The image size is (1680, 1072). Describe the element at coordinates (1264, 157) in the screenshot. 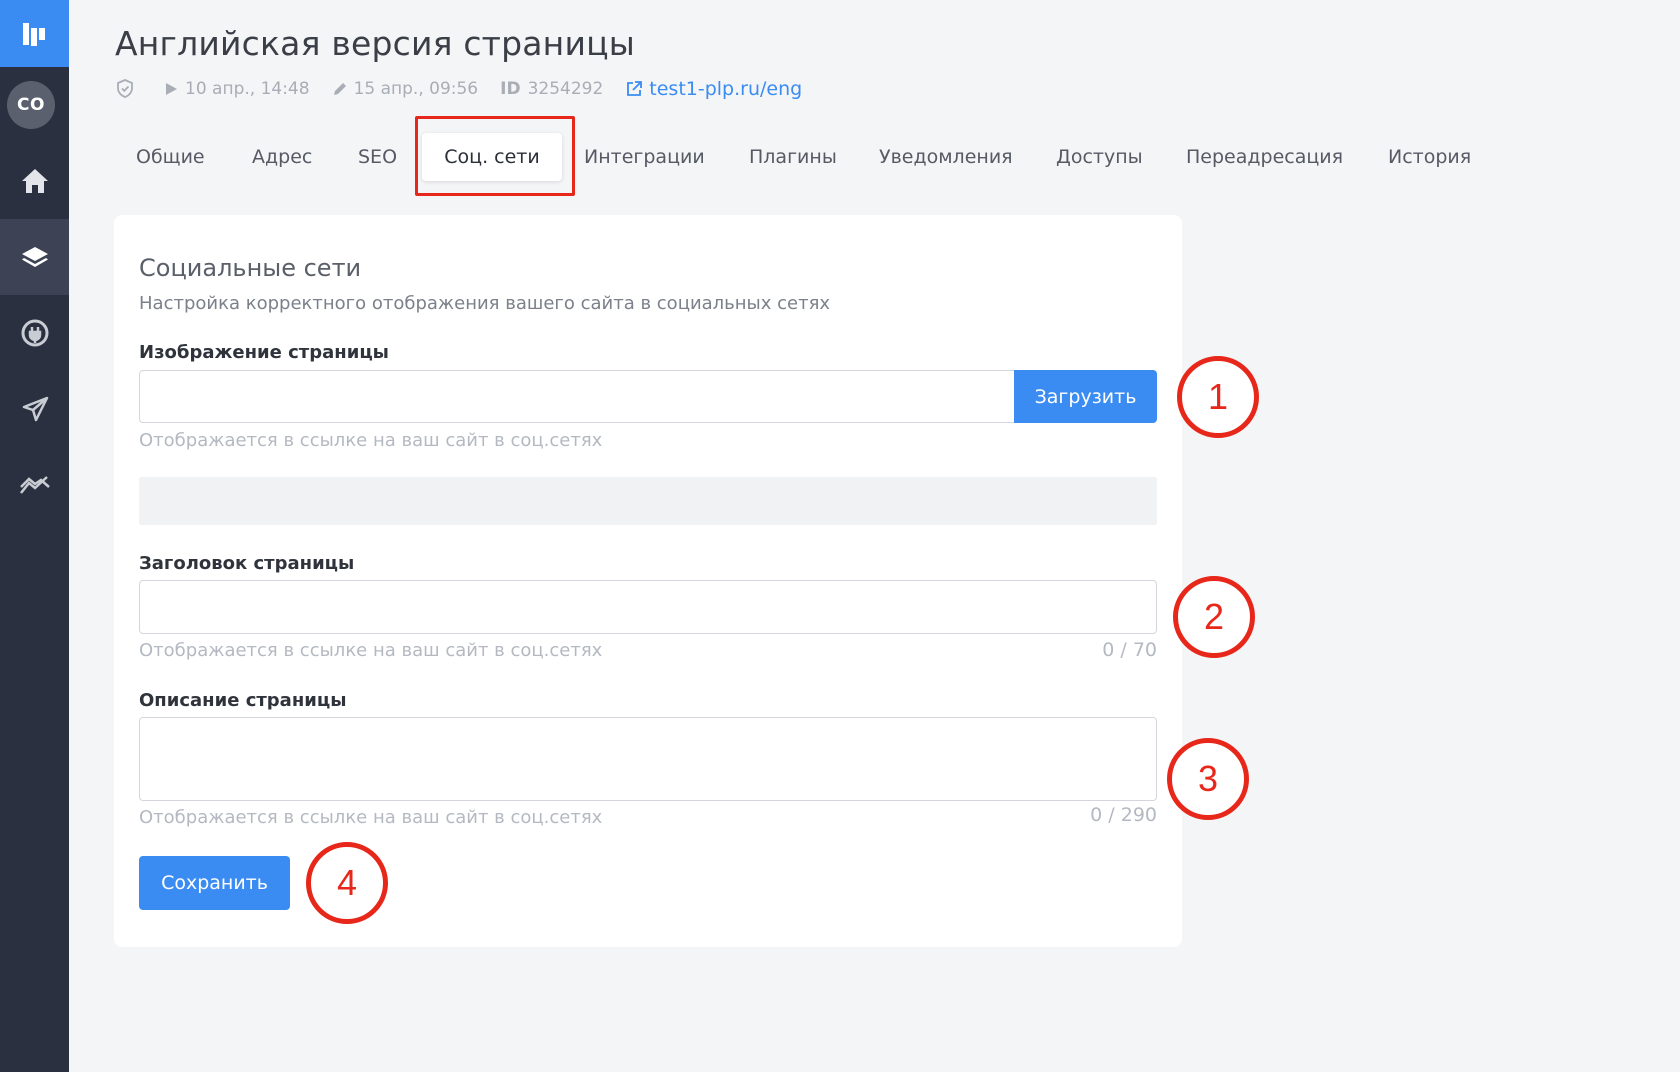

I see `tab-redirect: Переадресация` at that location.